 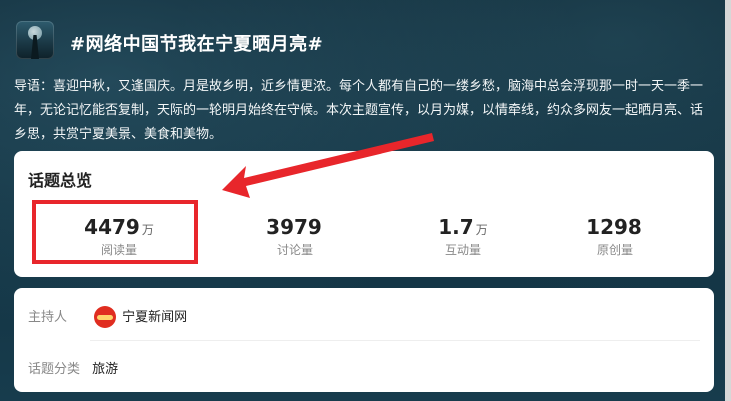 I want to click on host-row: 主持人 宁夏新闻网, so click(x=107, y=317).